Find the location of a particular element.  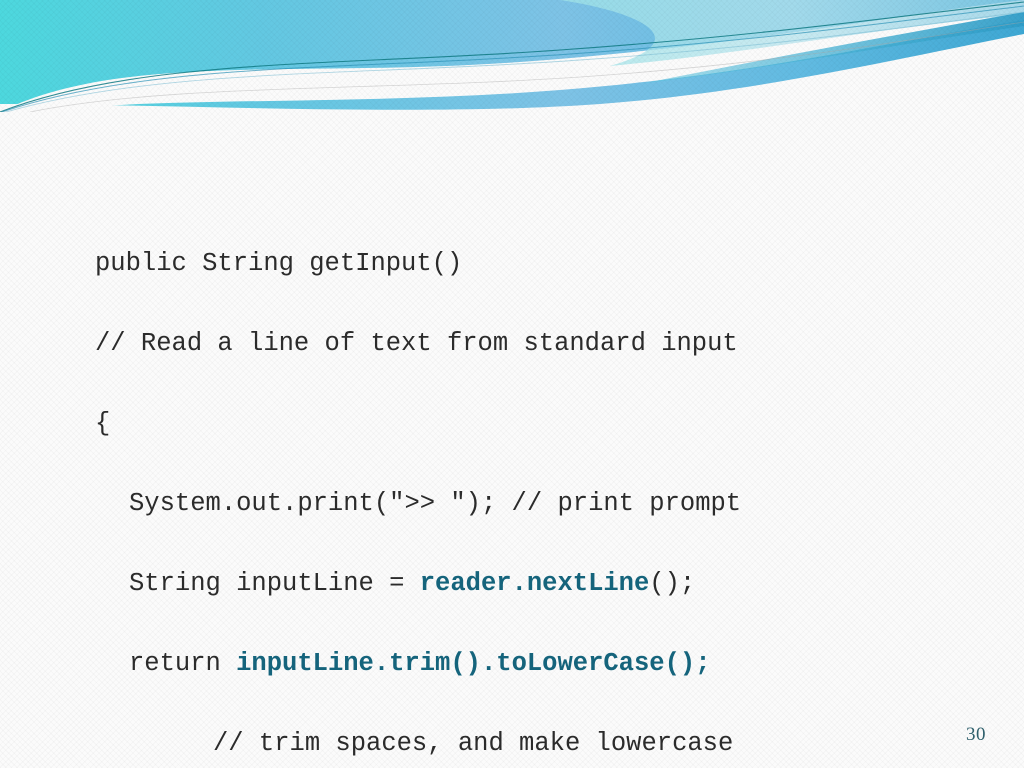

code-line: public String getInput() is located at coordinates (512, 264).